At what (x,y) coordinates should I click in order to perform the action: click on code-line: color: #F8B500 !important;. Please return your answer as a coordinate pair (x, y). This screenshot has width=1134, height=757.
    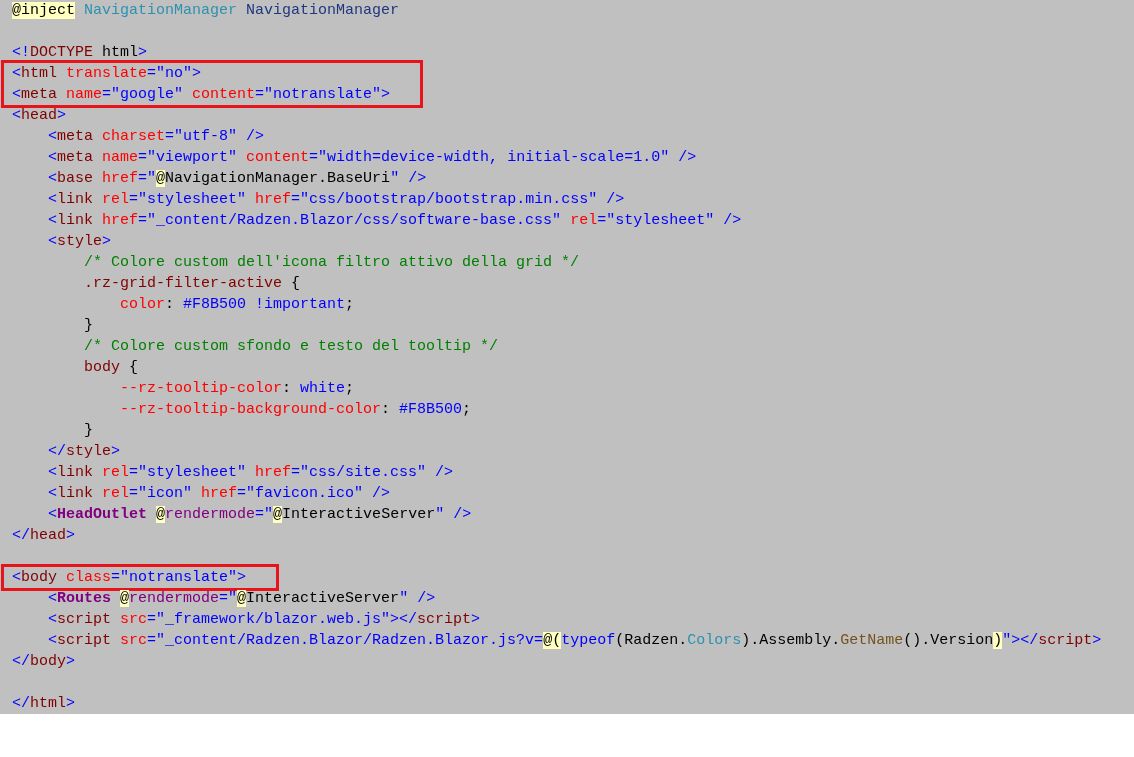
    Looking at the image, I should click on (237, 305).